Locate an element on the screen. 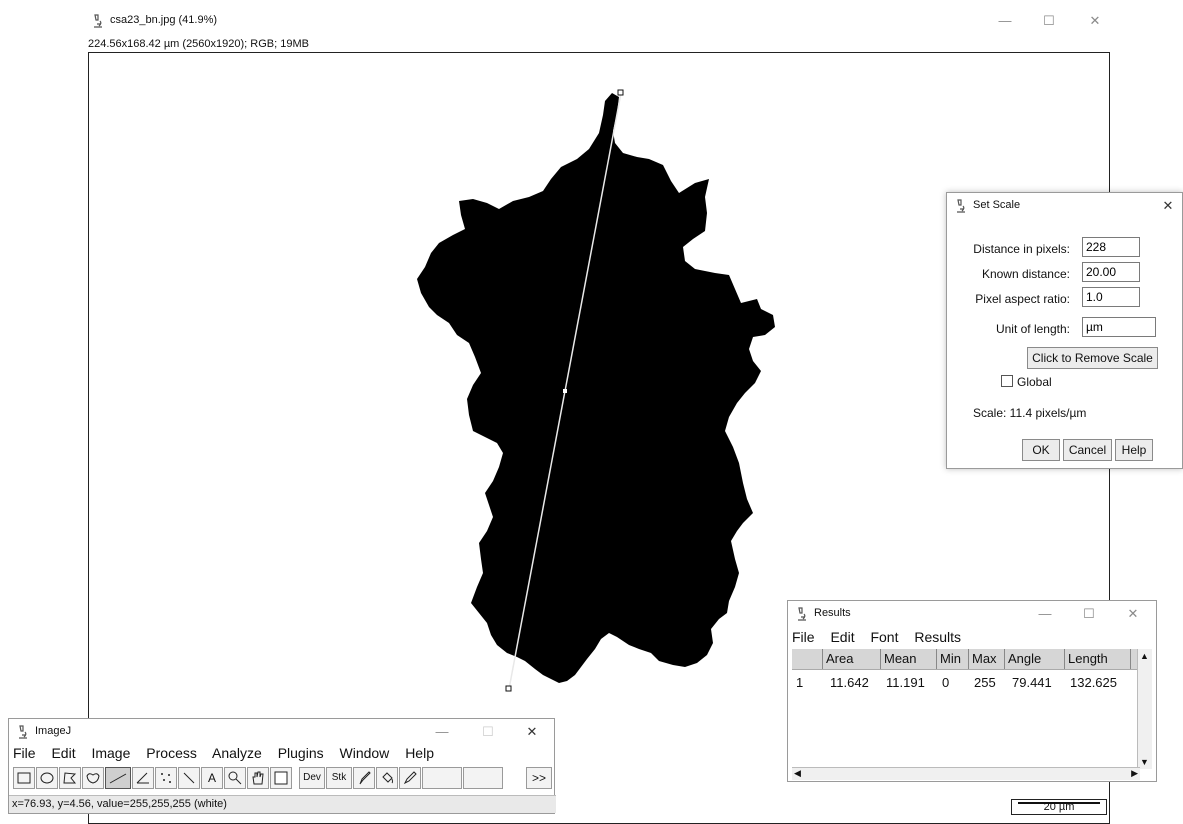  results-title: Results is located at coordinates (832, 613).